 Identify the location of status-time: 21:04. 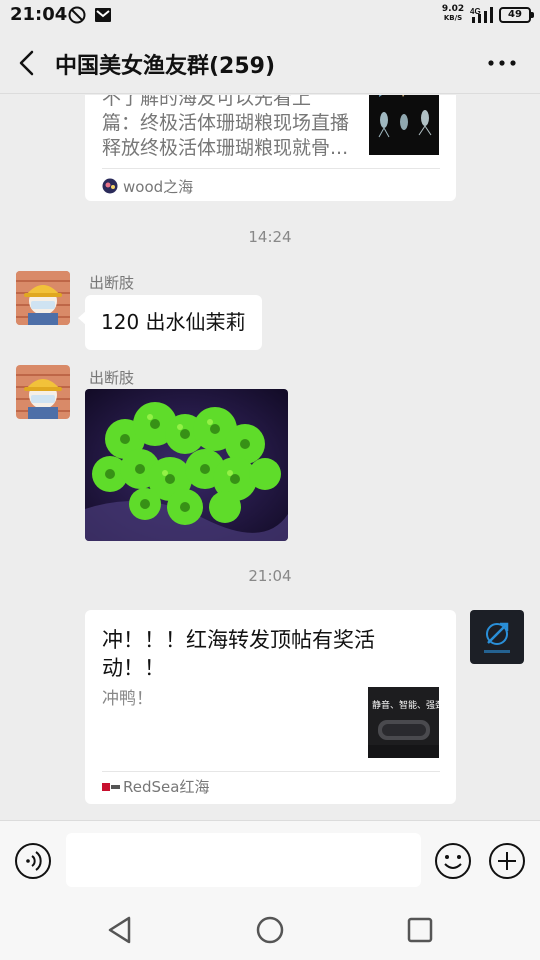
(39, 14).